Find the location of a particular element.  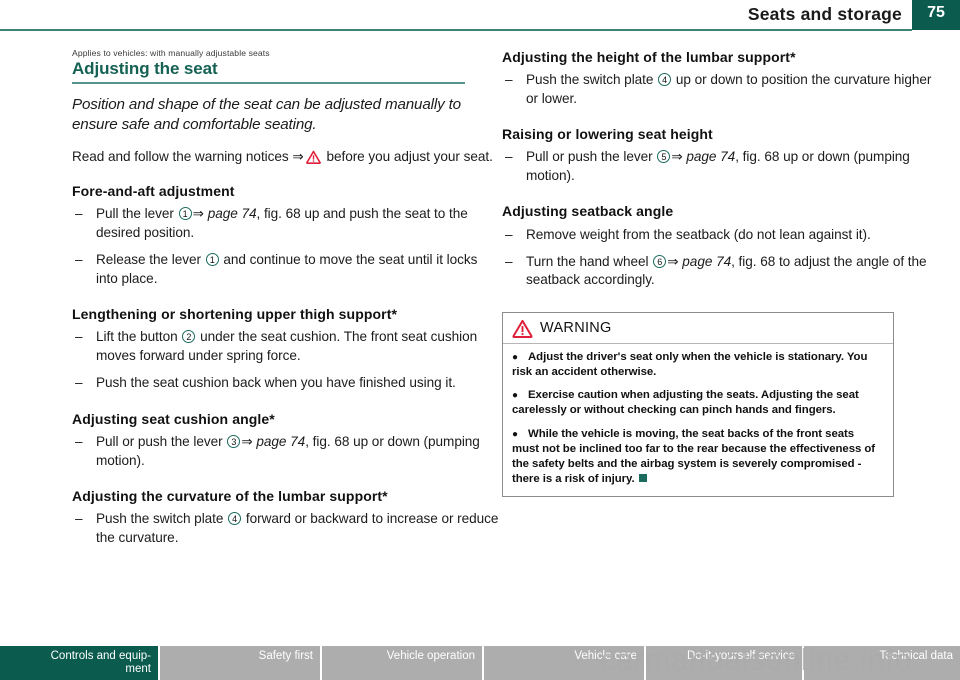

footer-tab-safety-first: Safety first is located at coordinates (241, 663).